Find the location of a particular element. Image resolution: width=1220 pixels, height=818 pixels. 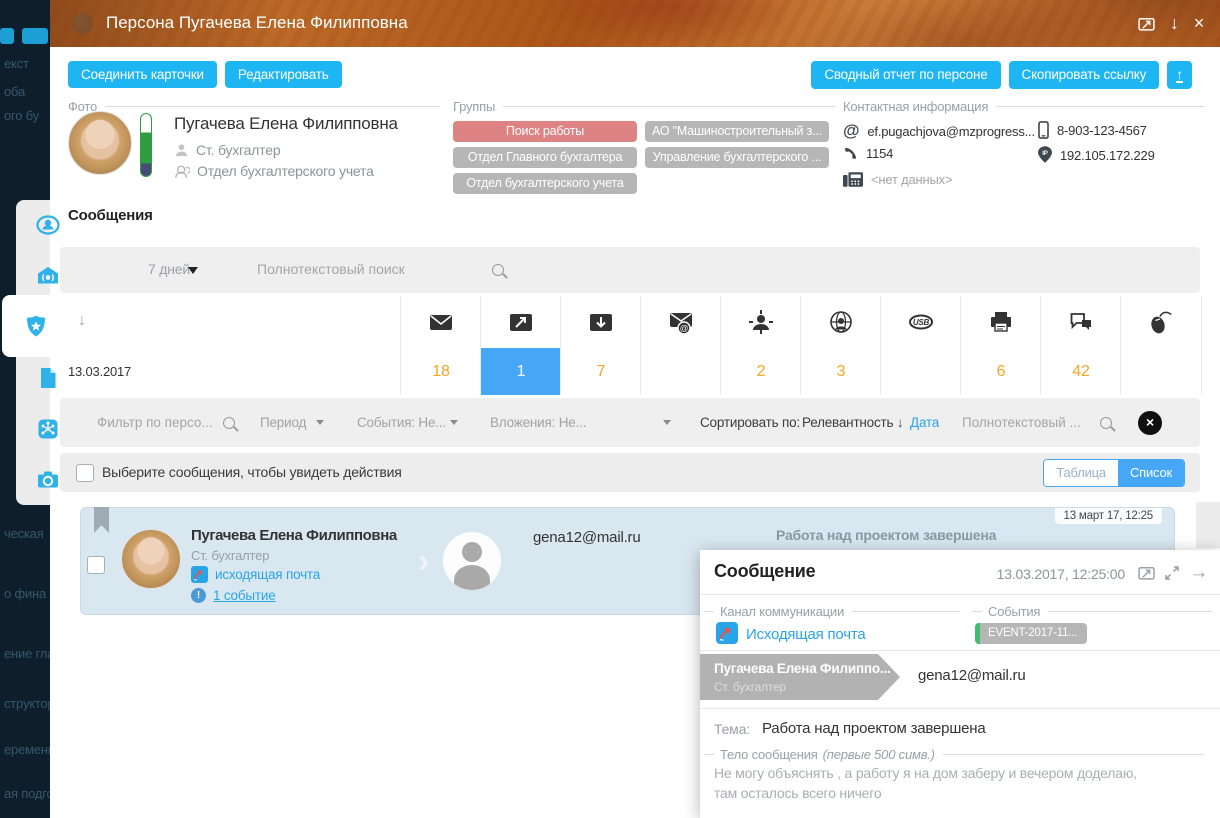

channel-col-outgoing-mail: 1 is located at coordinates (520, 345).